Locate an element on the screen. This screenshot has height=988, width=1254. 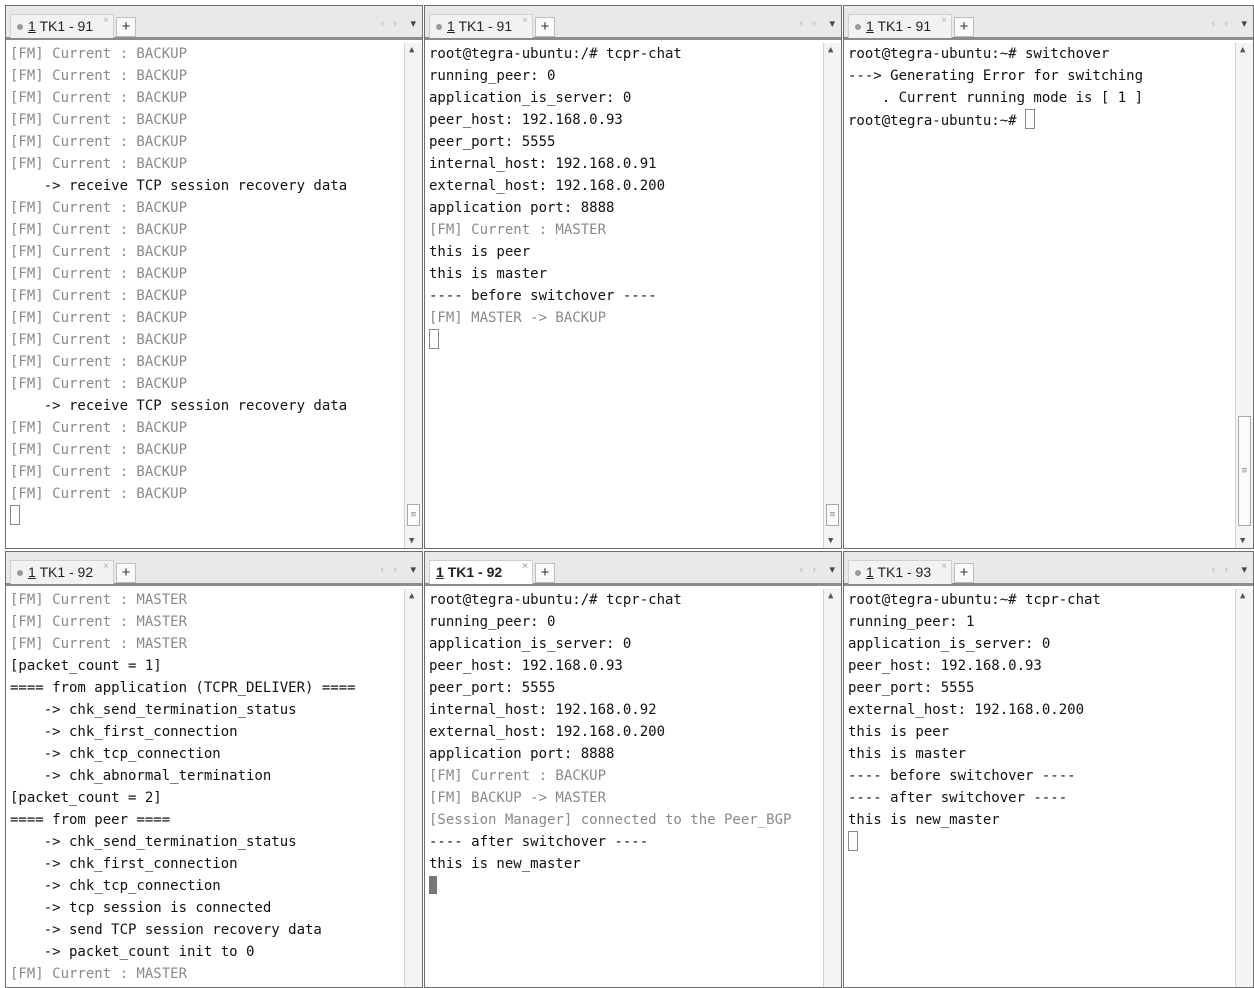
tab-tk1-92: 1 TK1 - 92 × is located at coordinates (62, 572).